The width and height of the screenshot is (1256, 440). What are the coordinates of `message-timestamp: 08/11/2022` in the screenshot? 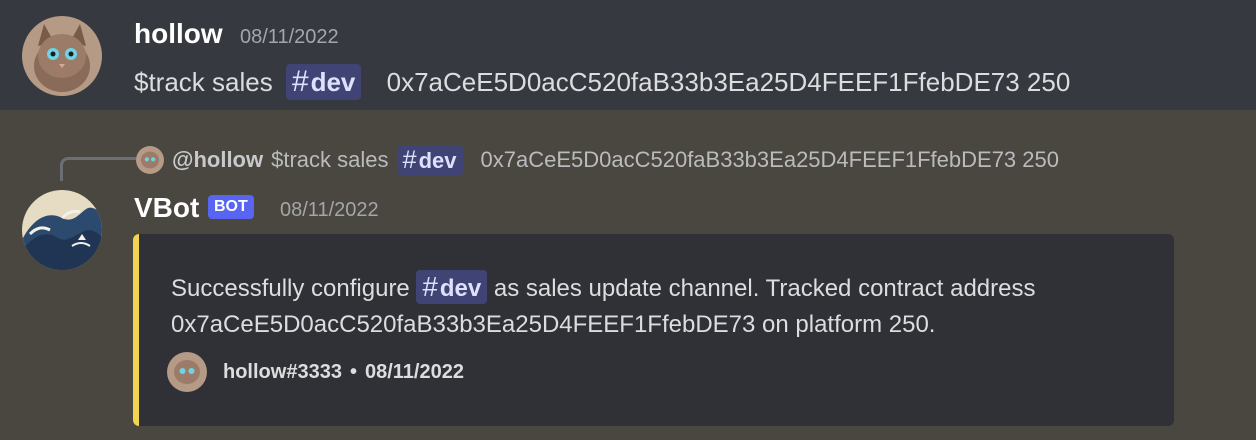 It's located at (289, 37).